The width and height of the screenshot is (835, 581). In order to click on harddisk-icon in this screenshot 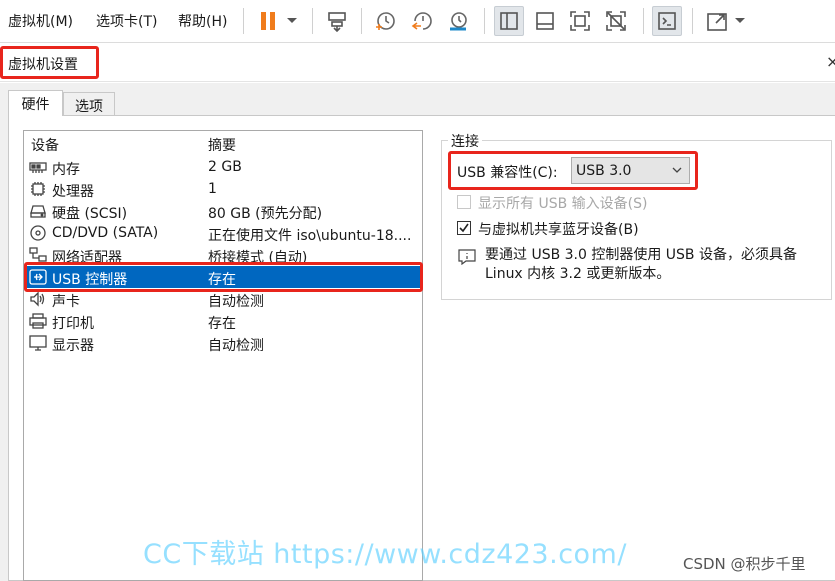, I will do `click(38, 211)`.